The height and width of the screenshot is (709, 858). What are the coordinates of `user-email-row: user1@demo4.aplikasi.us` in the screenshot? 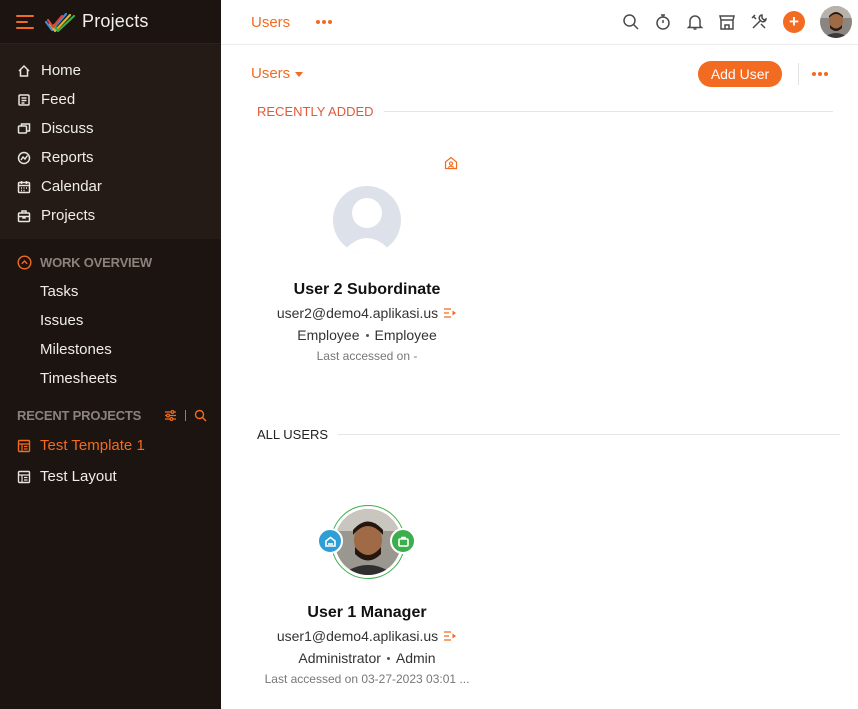 It's located at (367, 636).